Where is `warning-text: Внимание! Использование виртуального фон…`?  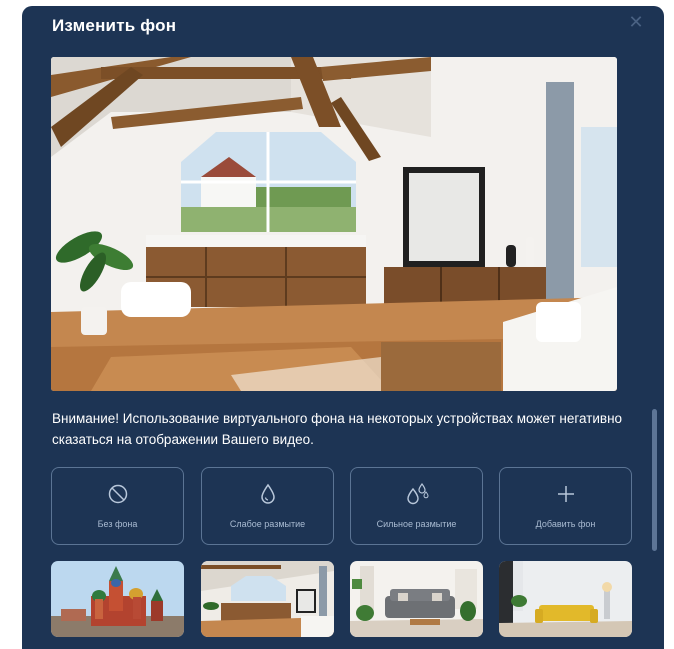
warning-text: Внимание! Использование виртуального фон… is located at coordinates (337, 429).